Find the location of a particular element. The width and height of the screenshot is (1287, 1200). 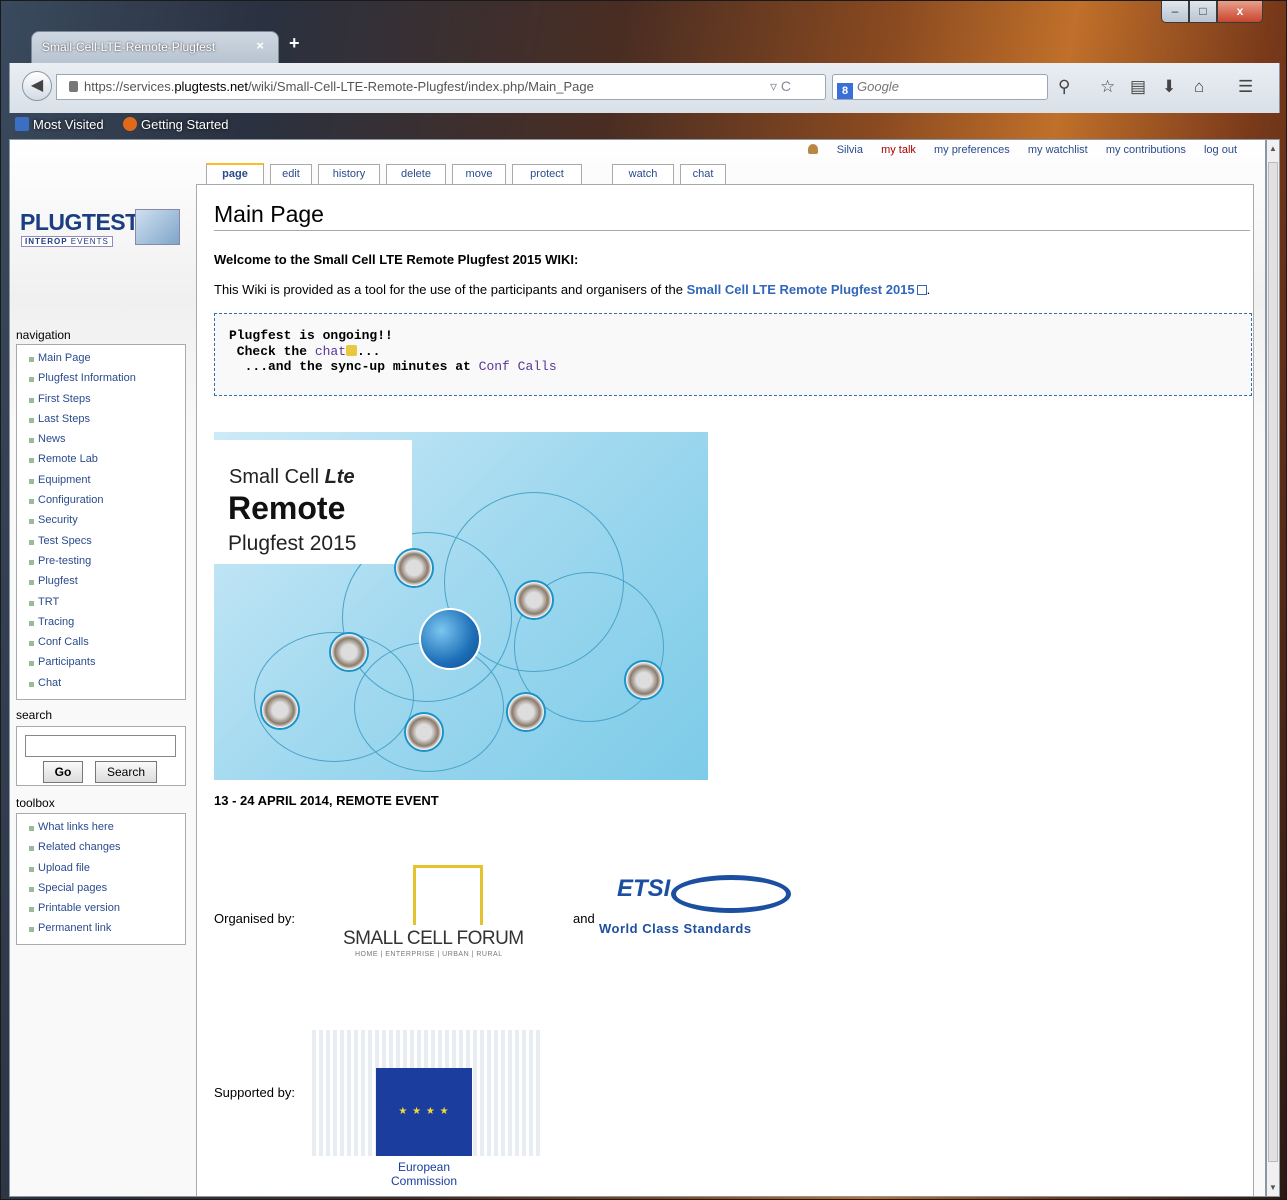

user-name: Silvia is located at coordinates (849, 150).